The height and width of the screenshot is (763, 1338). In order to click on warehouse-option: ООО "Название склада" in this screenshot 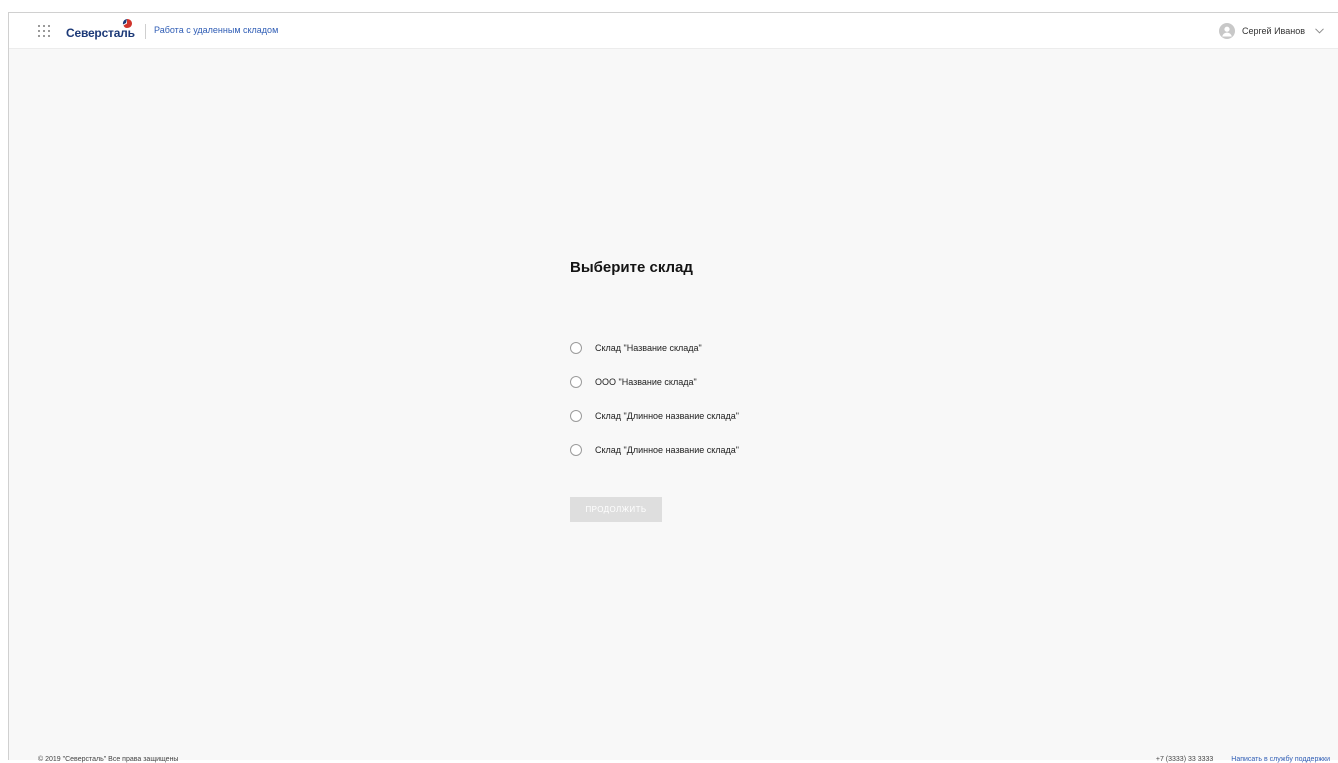, I will do `click(720, 382)`.